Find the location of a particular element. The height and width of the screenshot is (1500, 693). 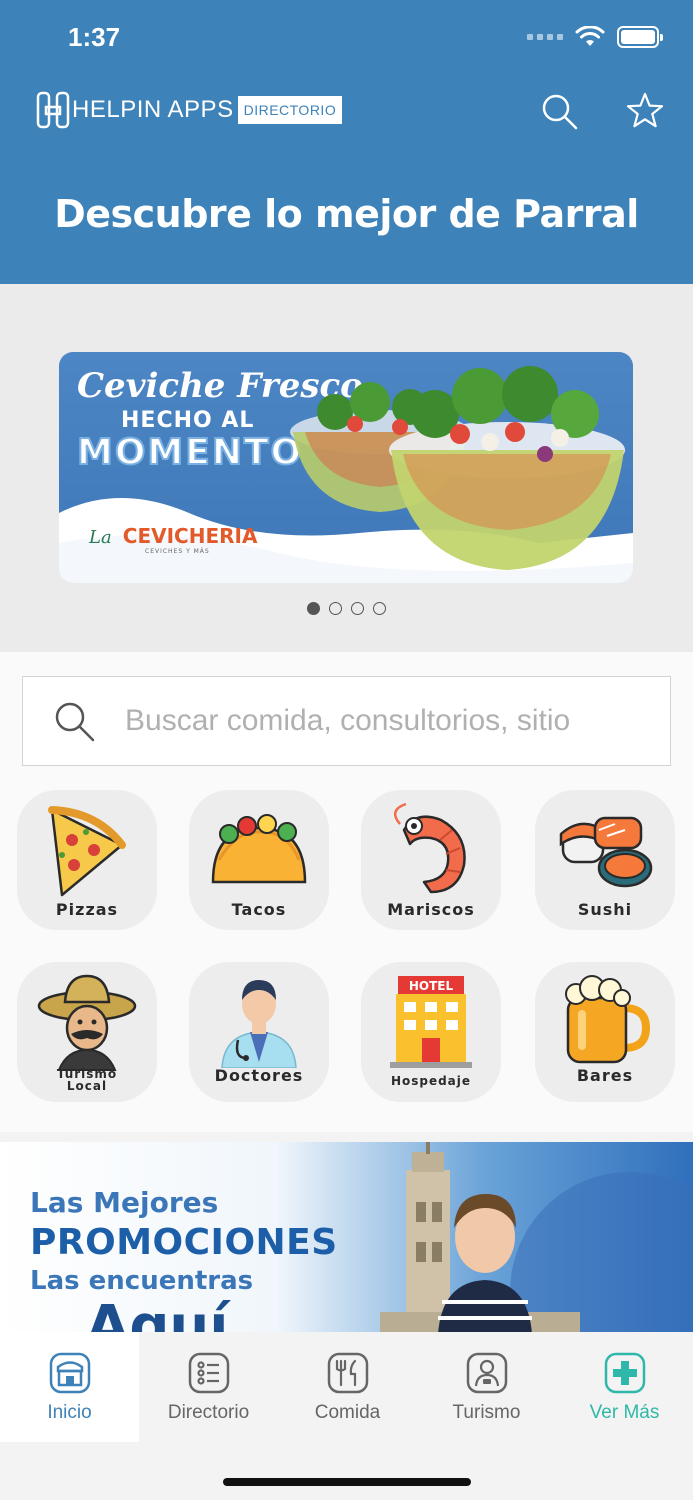

category-mariscos: Mariscos is located at coordinates (431, 860).